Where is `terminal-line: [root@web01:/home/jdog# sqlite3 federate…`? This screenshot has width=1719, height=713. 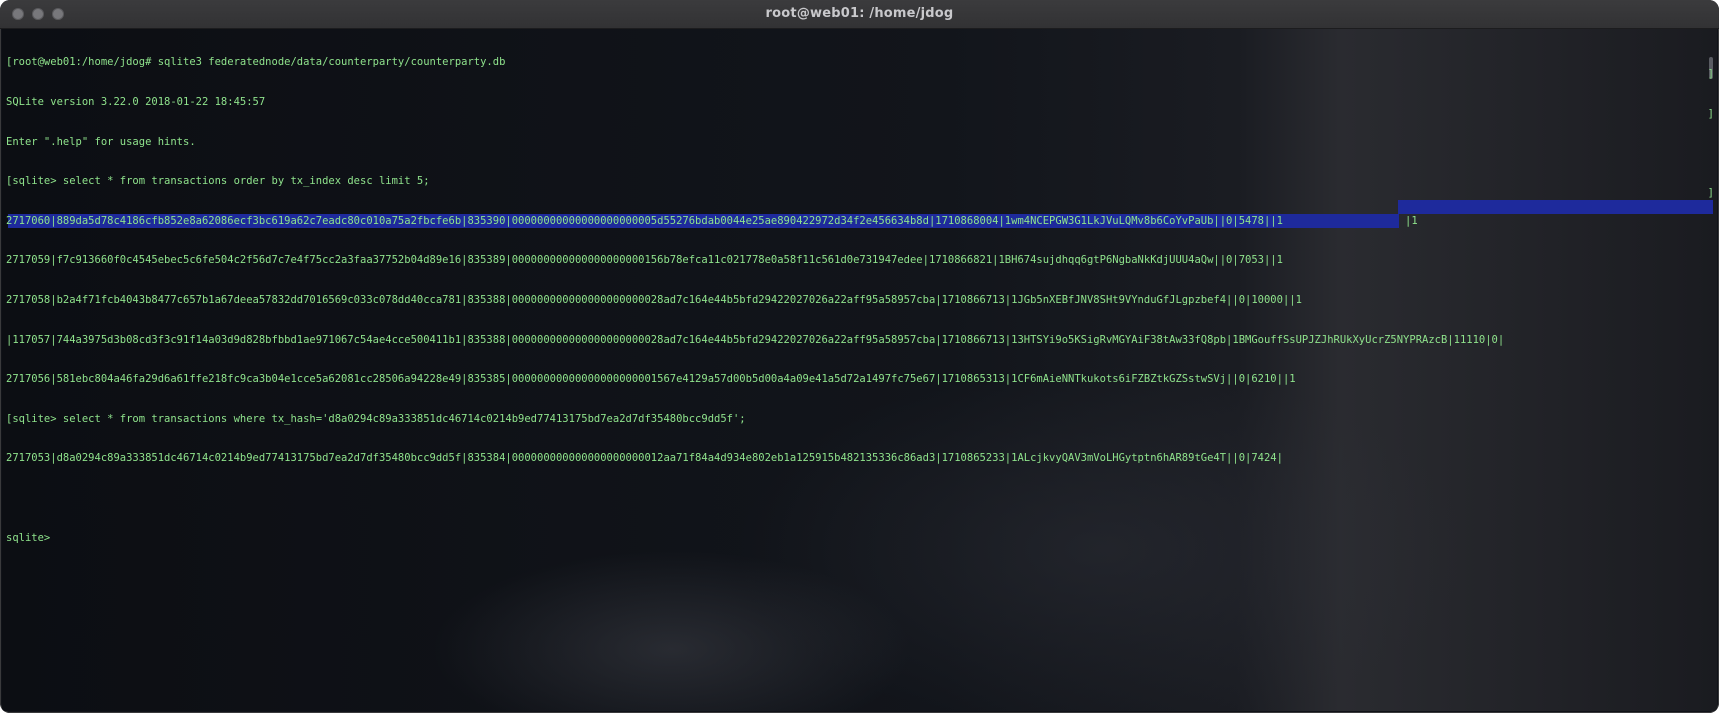 terminal-line: [root@web01:/home/jdog# sqlite3 federate… is located at coordinates (256, 62).